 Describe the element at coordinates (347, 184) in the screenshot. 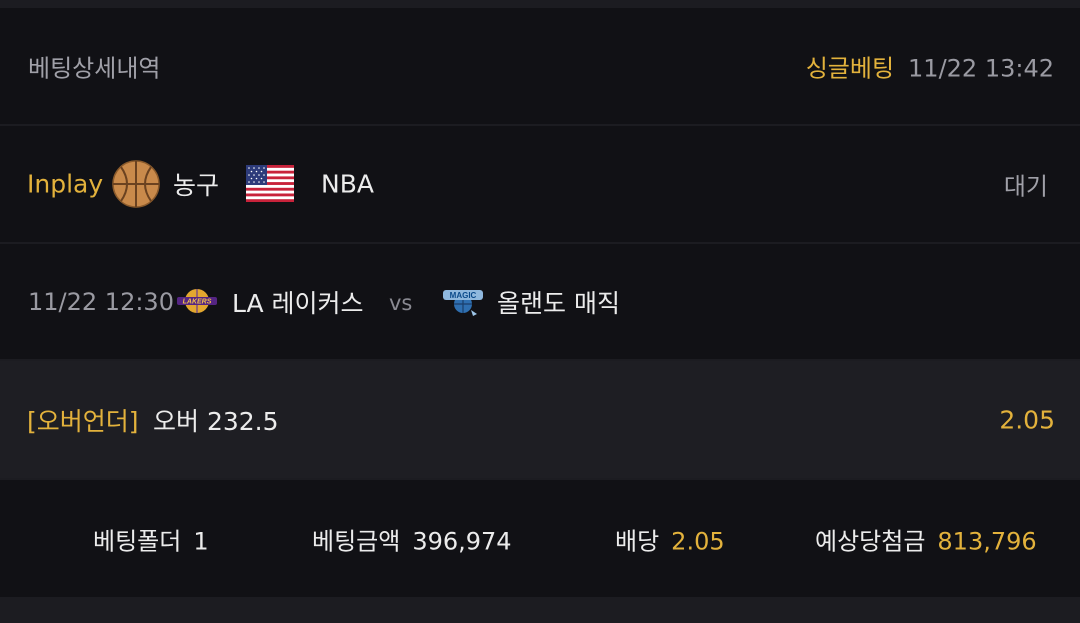

I see `league-name: NBA` at that location.